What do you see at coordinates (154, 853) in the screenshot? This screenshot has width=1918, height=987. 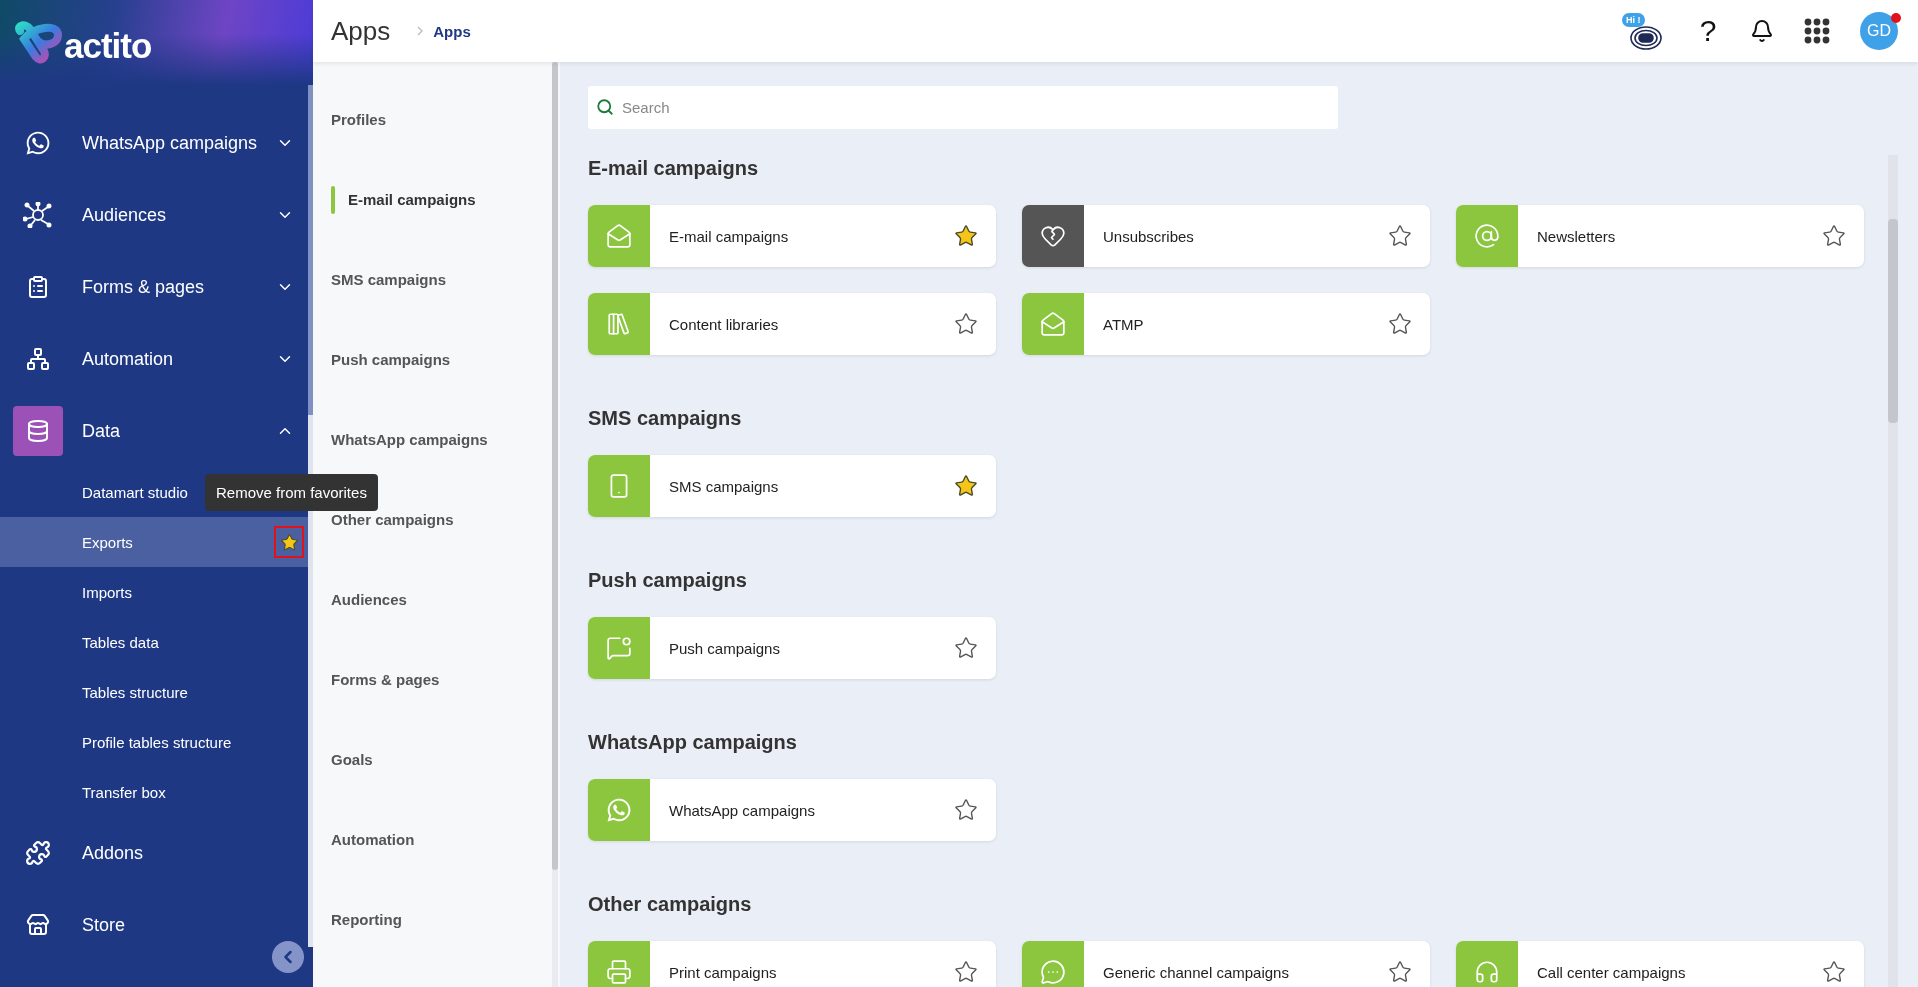 I see `sidebar-item: Addons` at bounding box center [154, 853].